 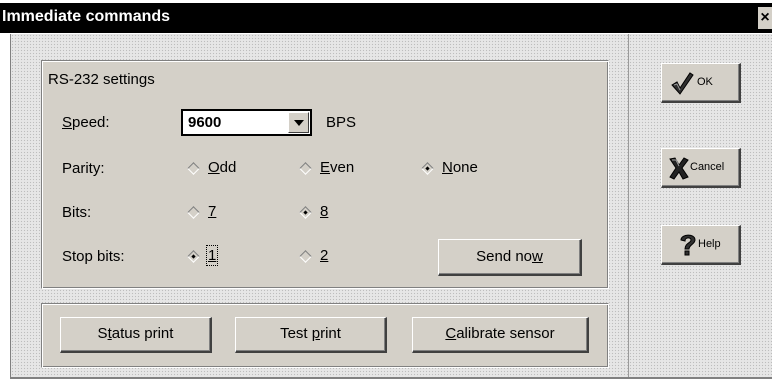 I want to click on rs232-group-title: RS-232 settings, so click(x=101, y=79).